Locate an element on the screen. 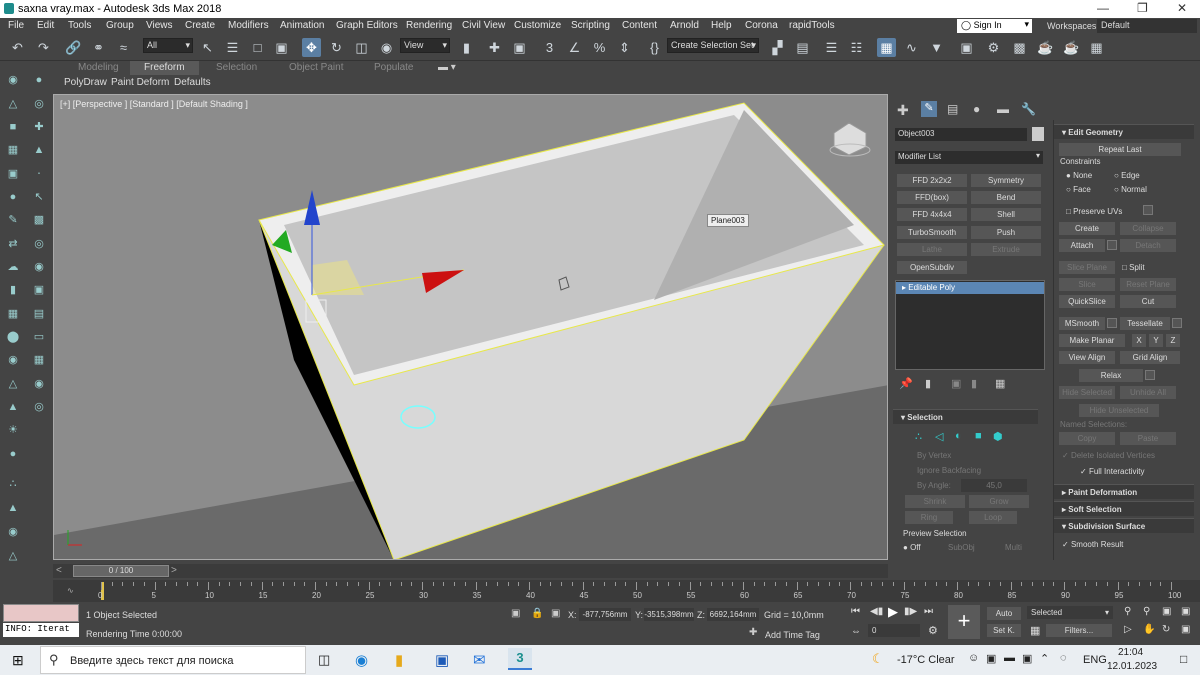 This screenshot has width=1200, height=675. object-name-field: Object003 is located at coordinates (961, 134).